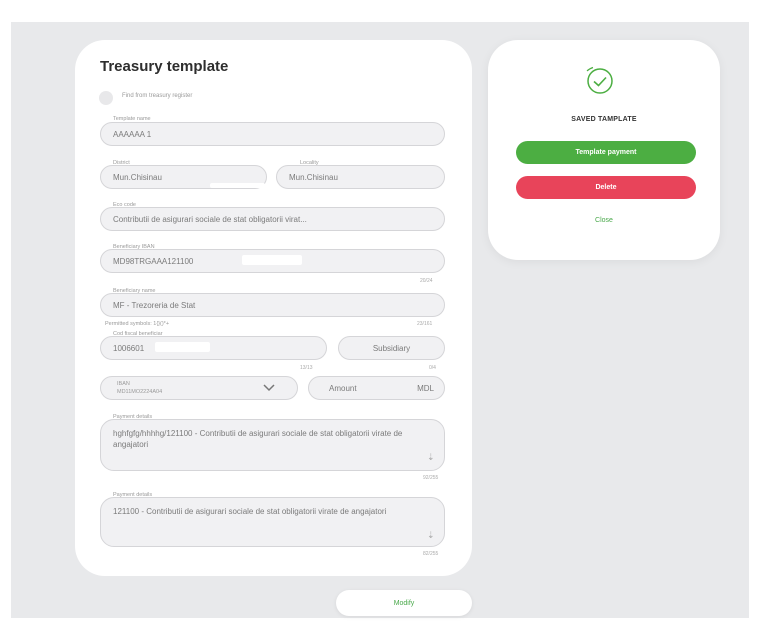  I want to click on treasury-register-toggle, so click(106, 98).